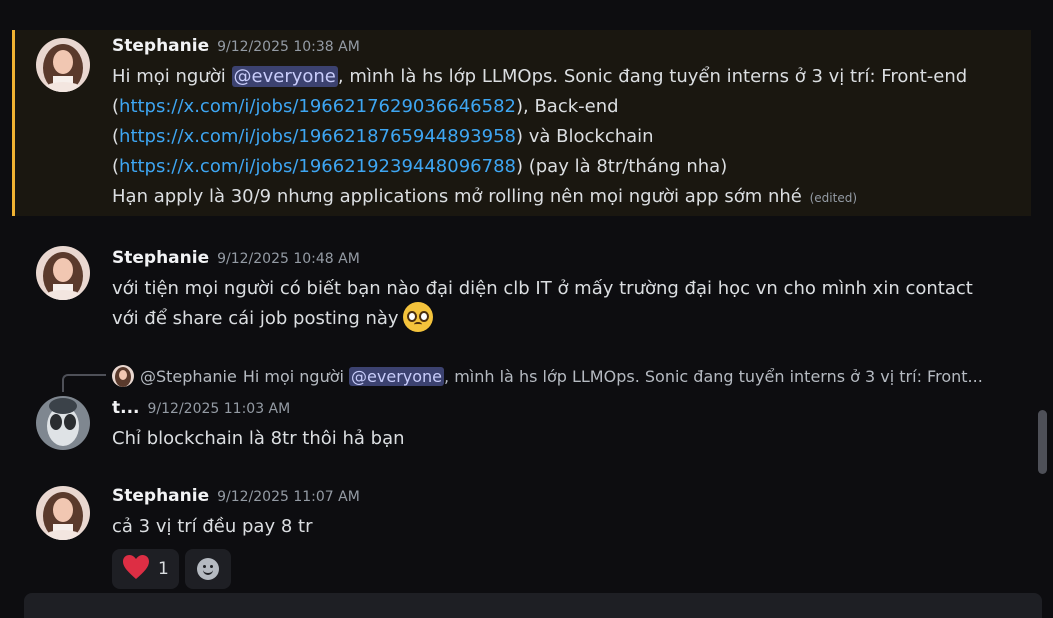 This screenshot has height=618, width=1053. Describe the element at coordinates (188, 376) in the screenshot. I see `reply-author: @Stephanie` at that location.